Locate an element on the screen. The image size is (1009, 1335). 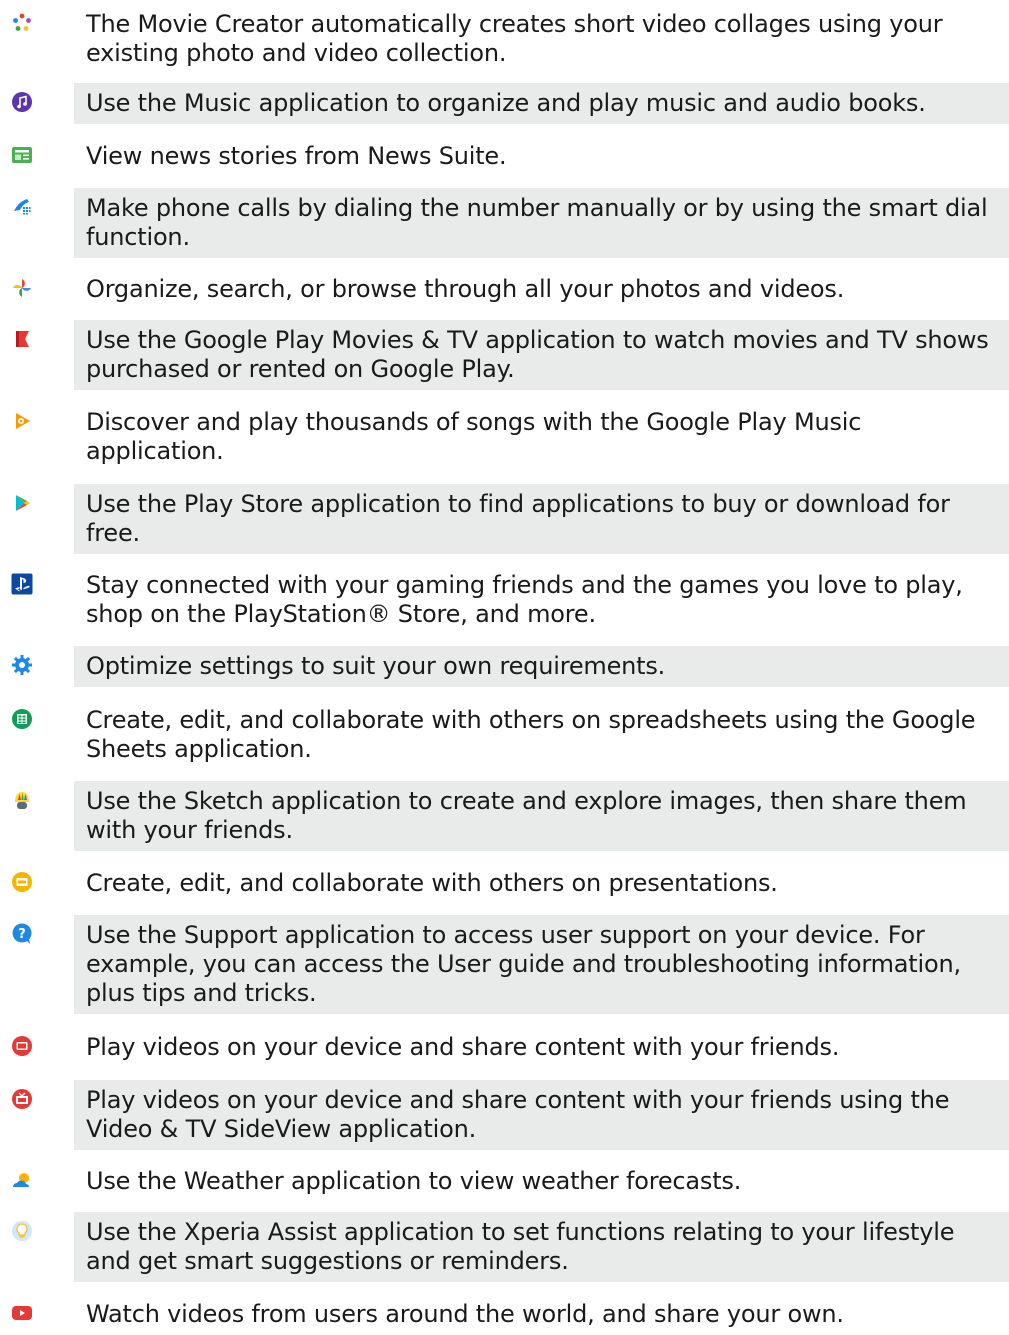
news-icon is located at coordinates (22, 155).